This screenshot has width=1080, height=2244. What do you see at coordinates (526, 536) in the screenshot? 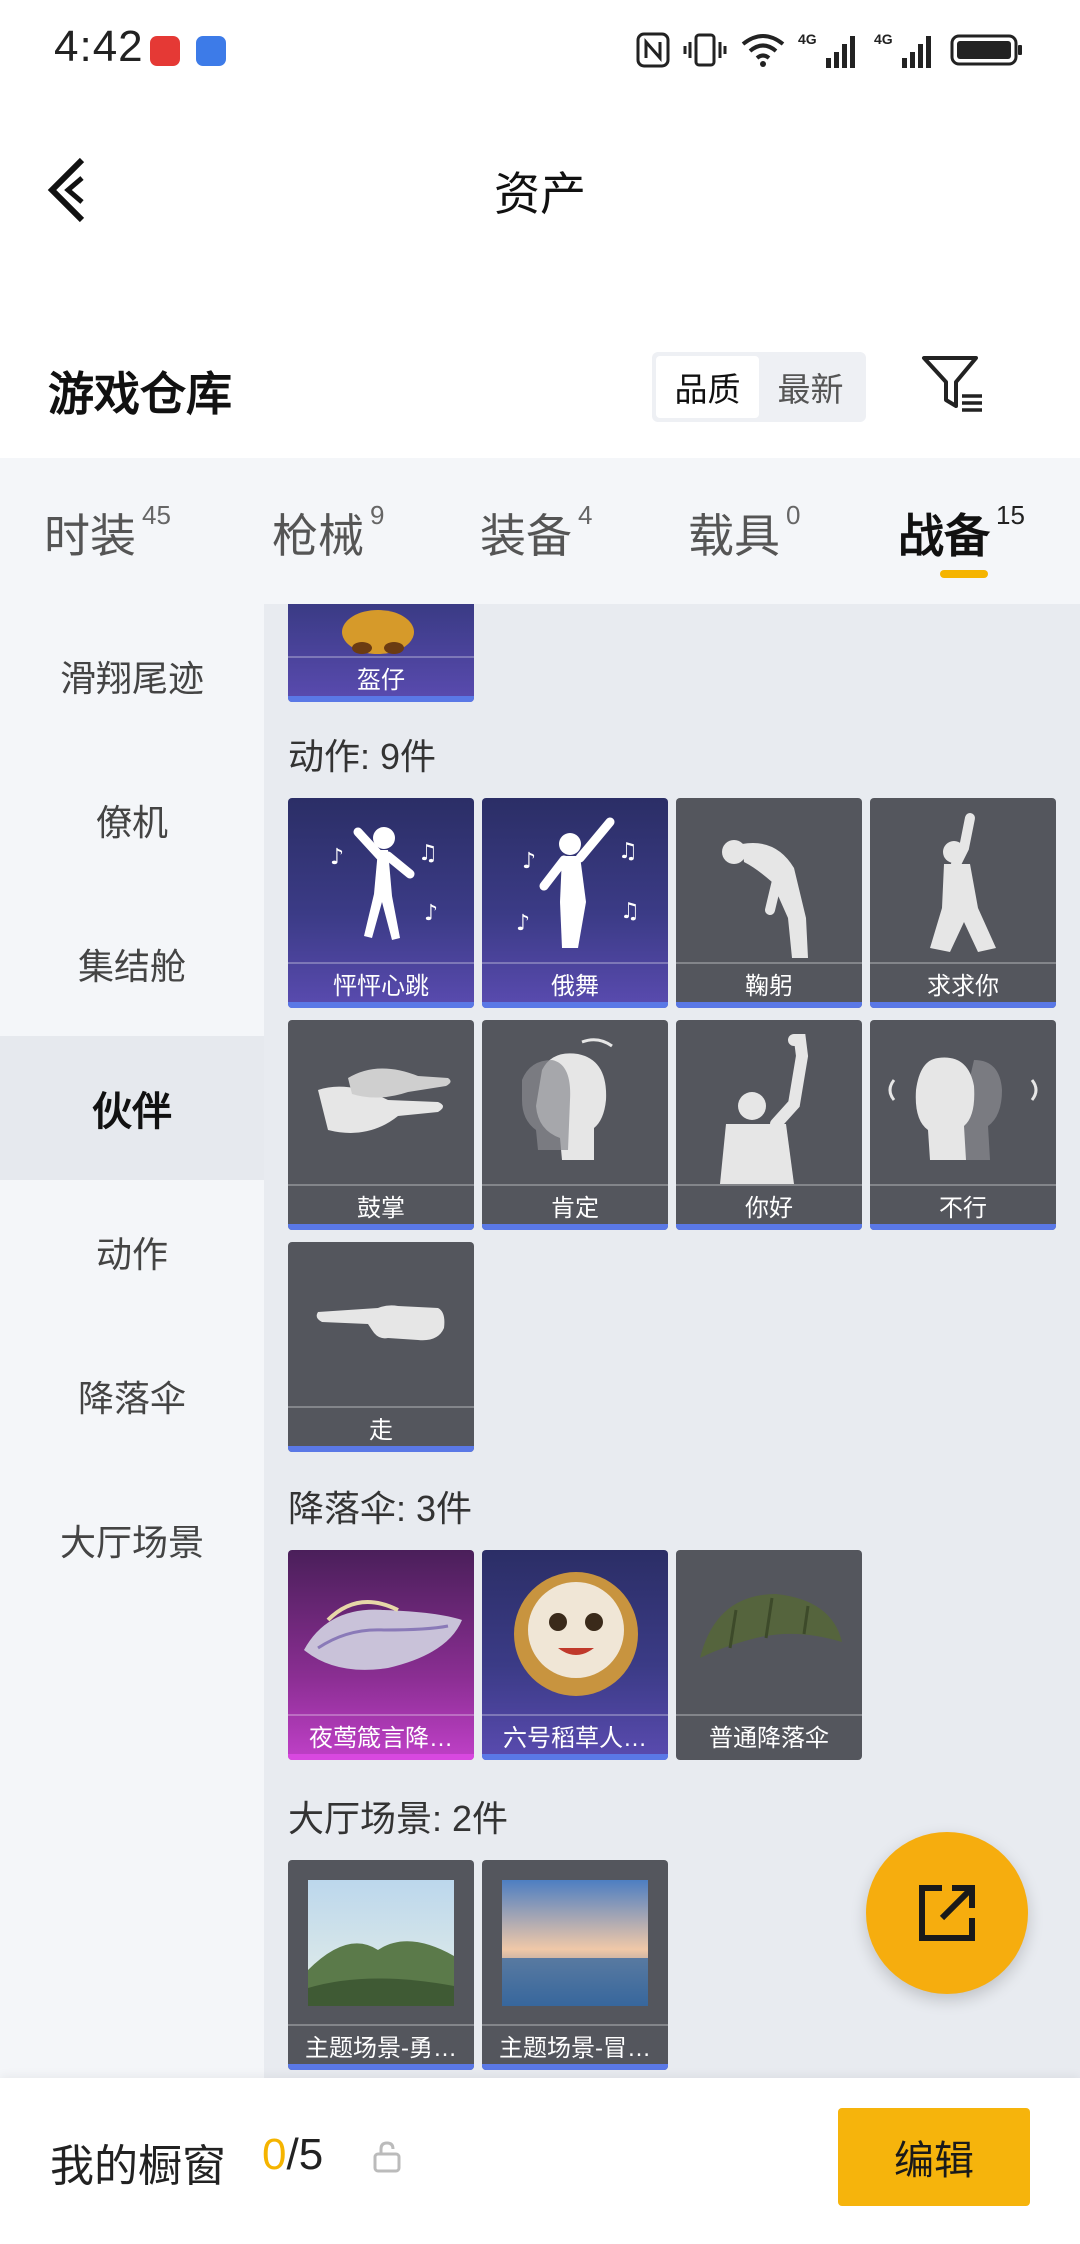
I see `tab-label: 装备` at bounding box center [526, 536].